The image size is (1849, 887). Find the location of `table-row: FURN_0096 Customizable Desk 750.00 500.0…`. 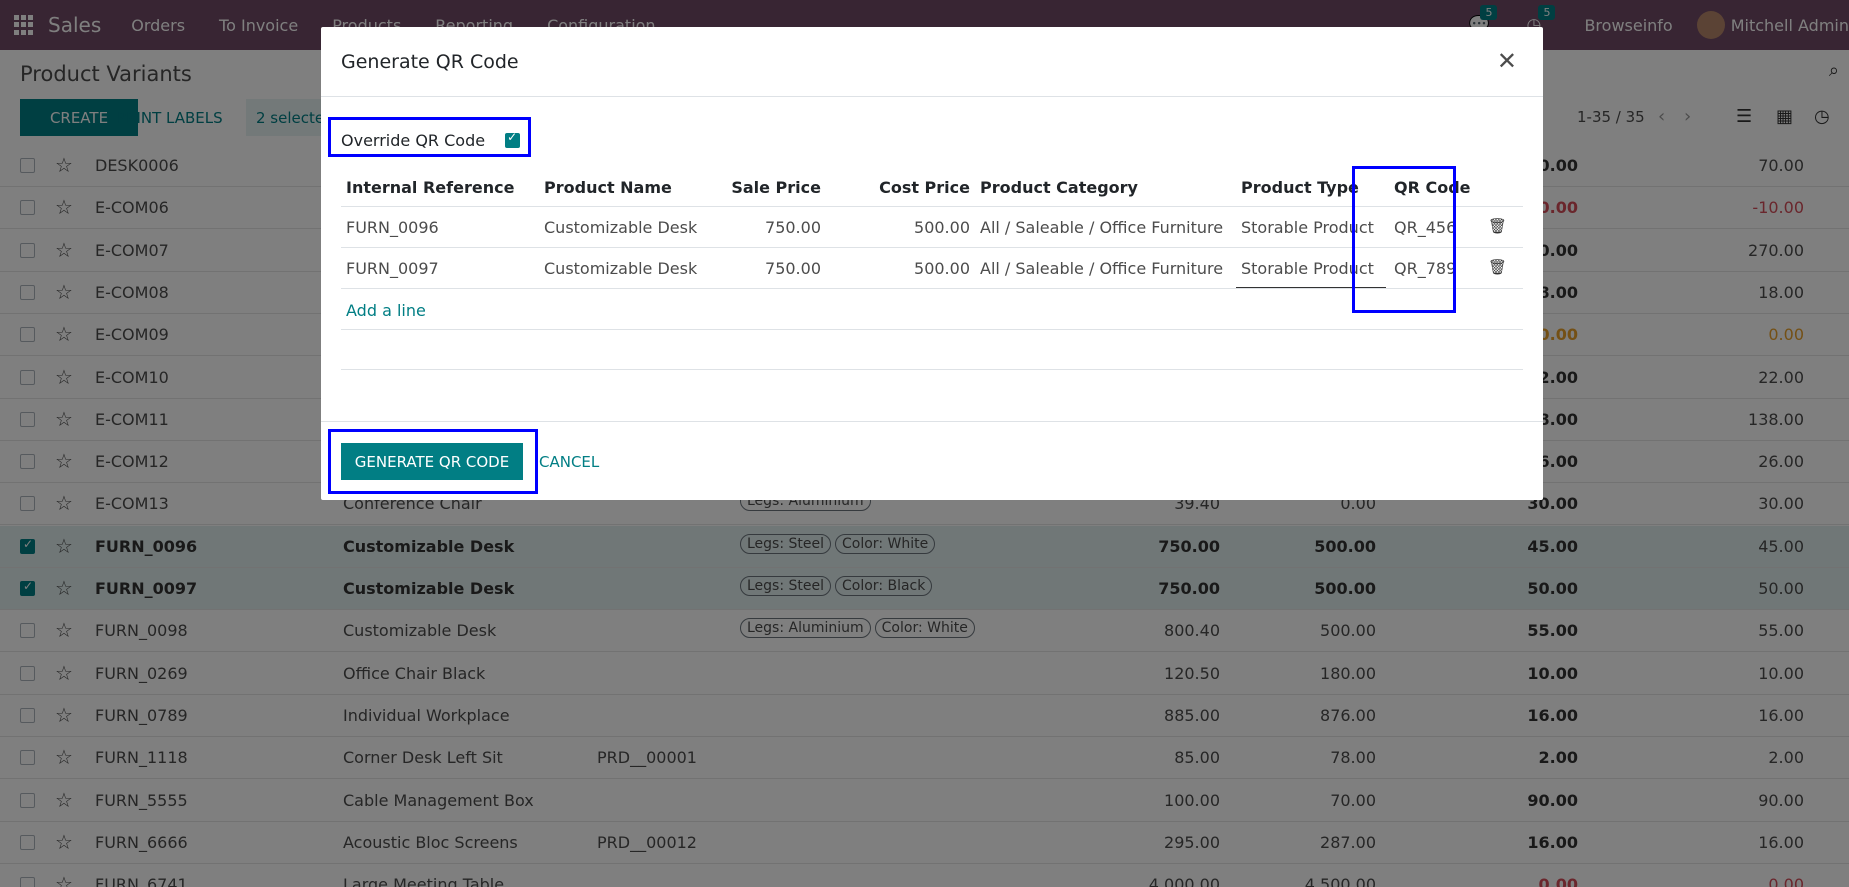

table-row: FURN_0096 Customizable Desk 750.00 500.0… is located at coordinates (932, 227).